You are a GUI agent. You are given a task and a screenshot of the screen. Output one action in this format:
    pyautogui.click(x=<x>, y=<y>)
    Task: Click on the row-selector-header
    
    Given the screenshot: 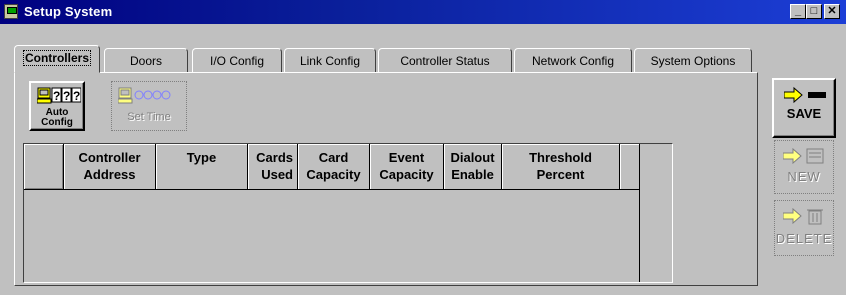 What is the action you would take?
    pyautogui.click(x=44, y=167)
    